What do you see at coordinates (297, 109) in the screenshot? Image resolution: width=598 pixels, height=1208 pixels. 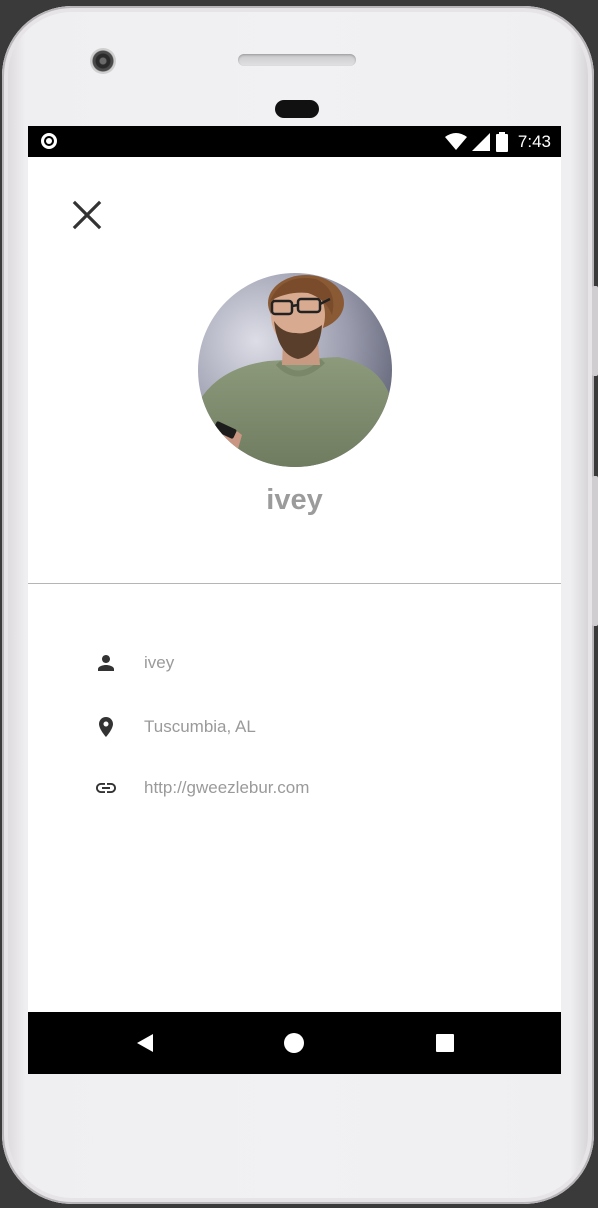 I see `proximity-sensor` at bounding box center [297, 109].